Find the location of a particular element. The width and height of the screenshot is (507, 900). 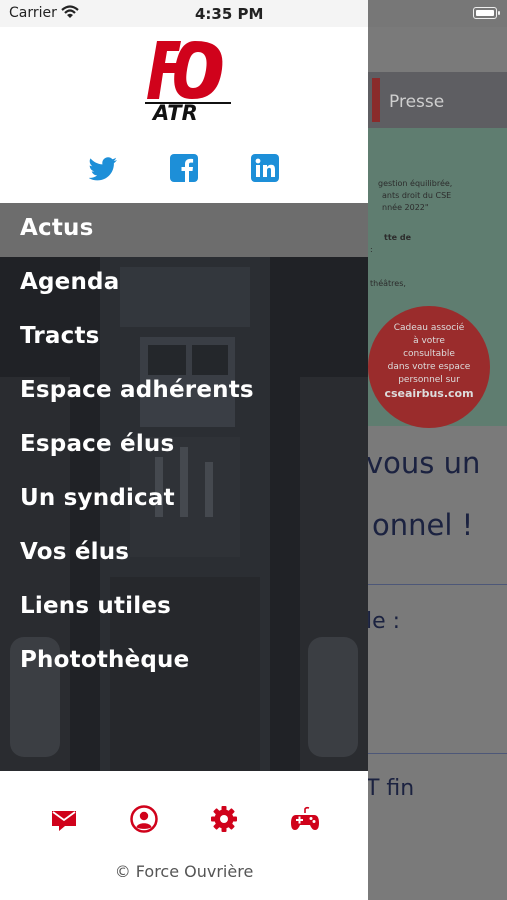

banner-text-line: gestion équilibrée, is located at coordinates (415, 183).